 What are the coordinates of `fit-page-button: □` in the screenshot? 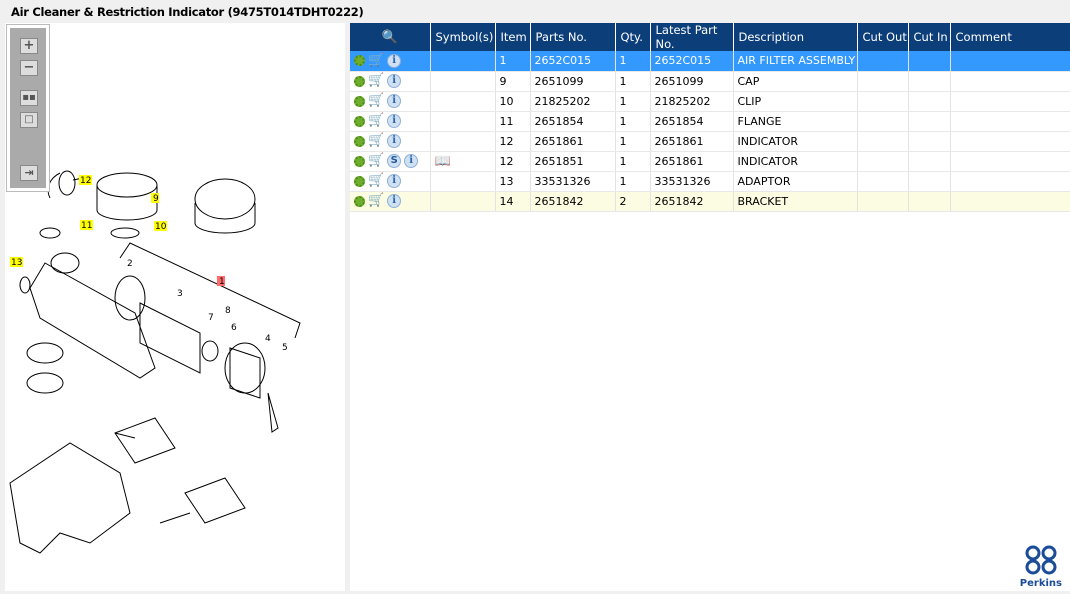 It's located at (29, 120).